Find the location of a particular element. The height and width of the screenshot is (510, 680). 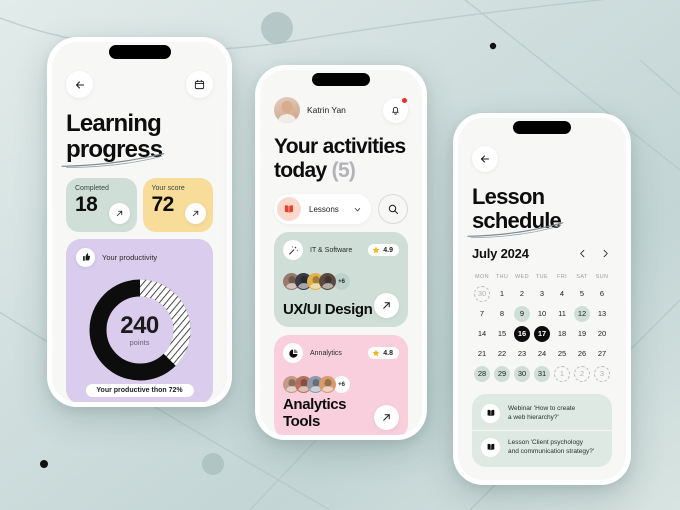

calendar-day-marker: 28 is located at coordinates (482, 373).